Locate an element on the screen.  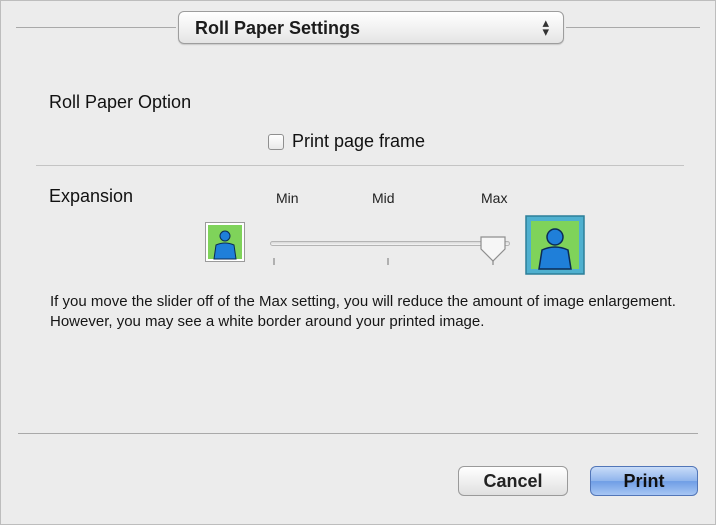
small-image-icon is located at coordinates (225, 242).